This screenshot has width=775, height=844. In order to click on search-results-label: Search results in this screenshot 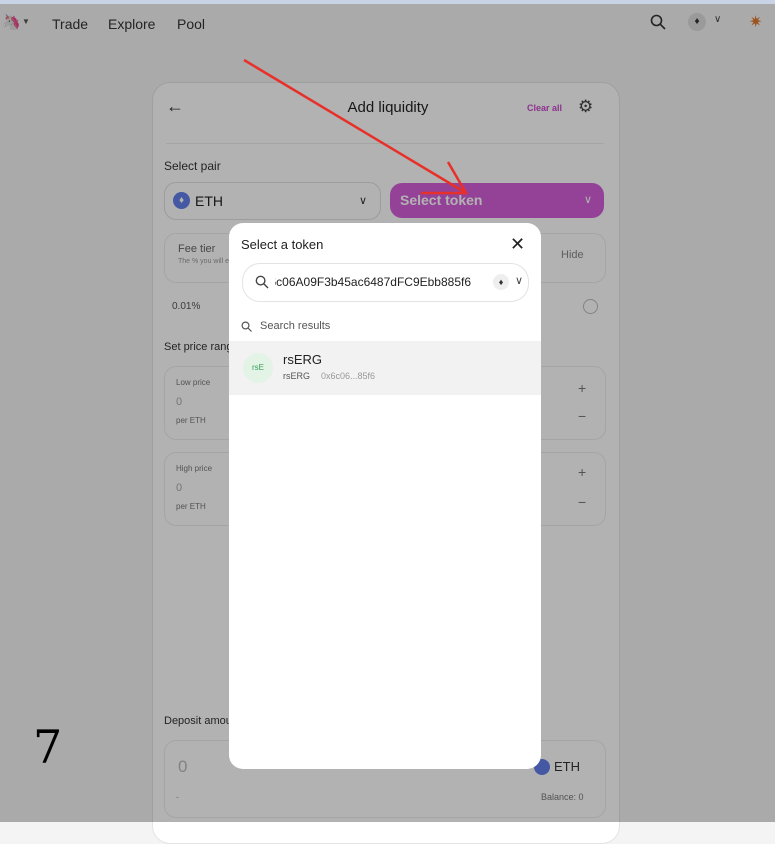, I will do `click(295, 326)`.